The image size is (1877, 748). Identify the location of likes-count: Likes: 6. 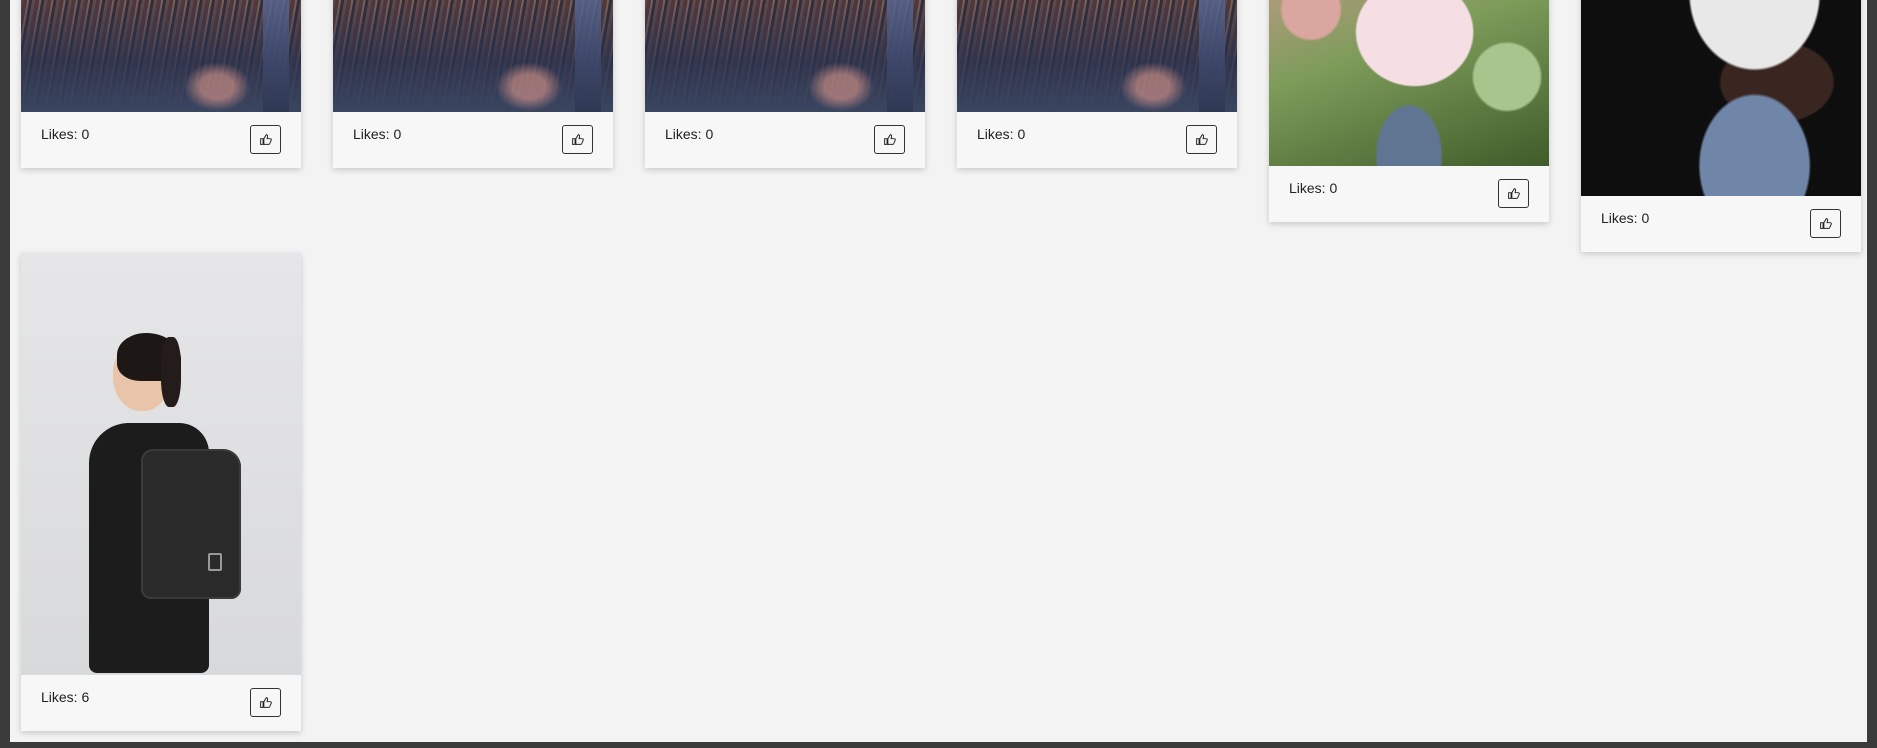
(65, 697).